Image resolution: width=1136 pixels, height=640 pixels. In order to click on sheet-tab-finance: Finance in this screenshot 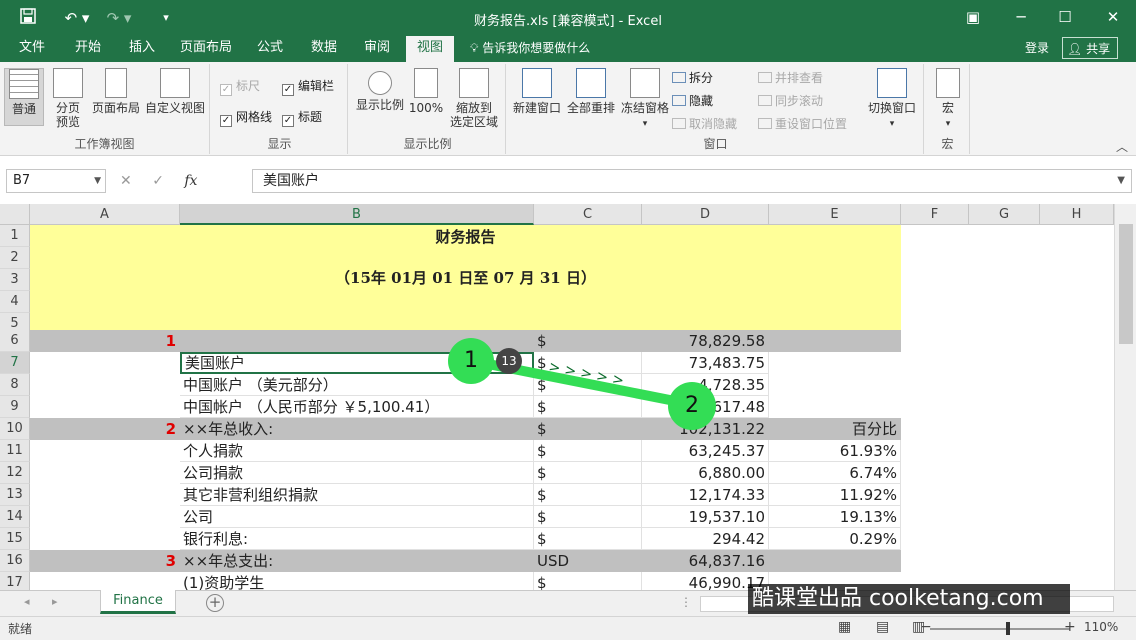, I will do `click(138, 602)`.